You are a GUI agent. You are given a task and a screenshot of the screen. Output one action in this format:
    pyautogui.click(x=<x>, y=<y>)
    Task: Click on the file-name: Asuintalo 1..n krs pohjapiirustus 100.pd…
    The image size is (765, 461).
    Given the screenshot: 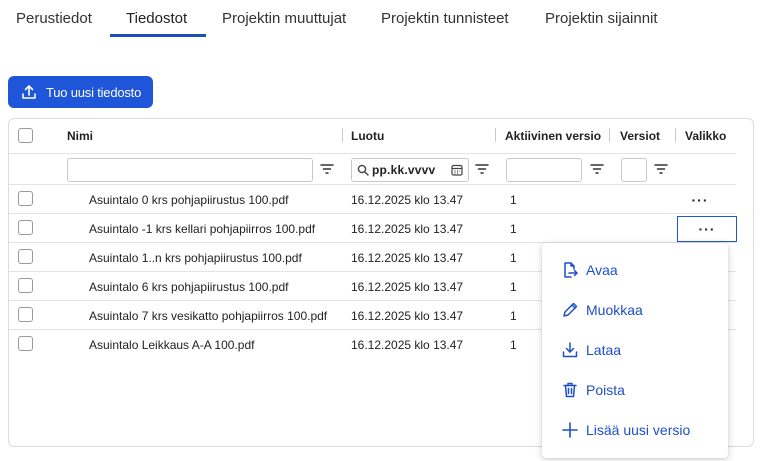 What is the action you would take?
    pyautogui.click(x=195, y=258)
    